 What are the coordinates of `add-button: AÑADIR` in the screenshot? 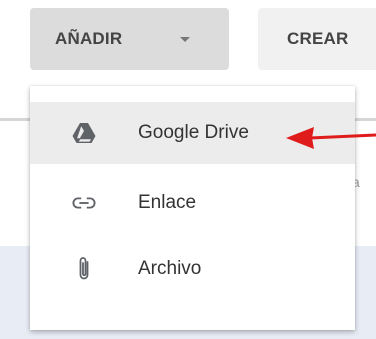 It's located at (129, 39).